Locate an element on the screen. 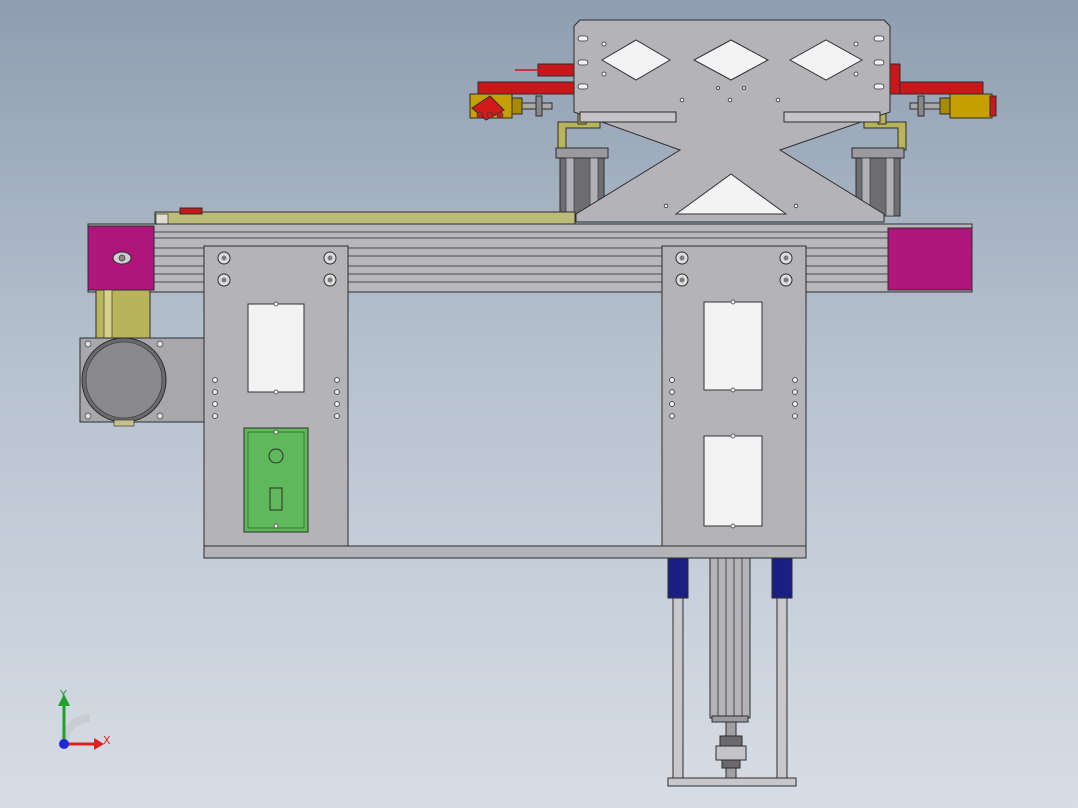  left-olive-bracket is located at coordinates (579, 136).